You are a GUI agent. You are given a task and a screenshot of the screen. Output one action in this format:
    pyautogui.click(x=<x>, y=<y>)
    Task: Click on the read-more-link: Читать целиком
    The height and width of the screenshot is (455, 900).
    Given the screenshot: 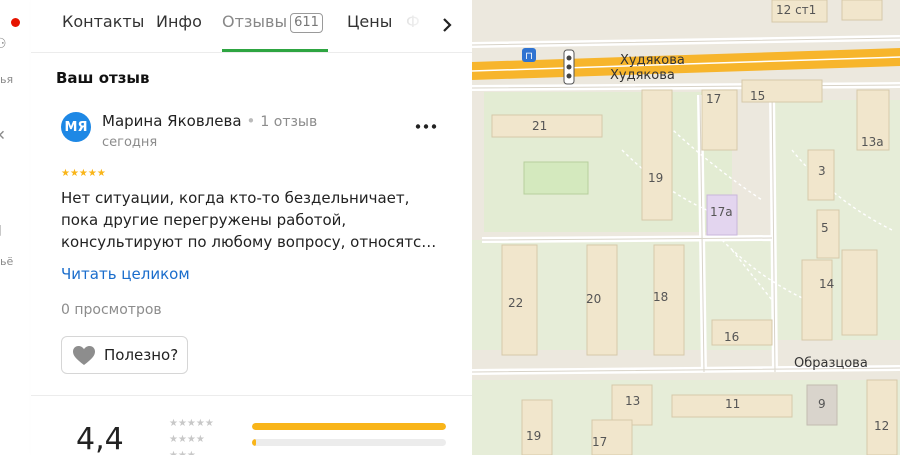 What is the action you would take?
    pyautogui.click(x=125, y=274)
    